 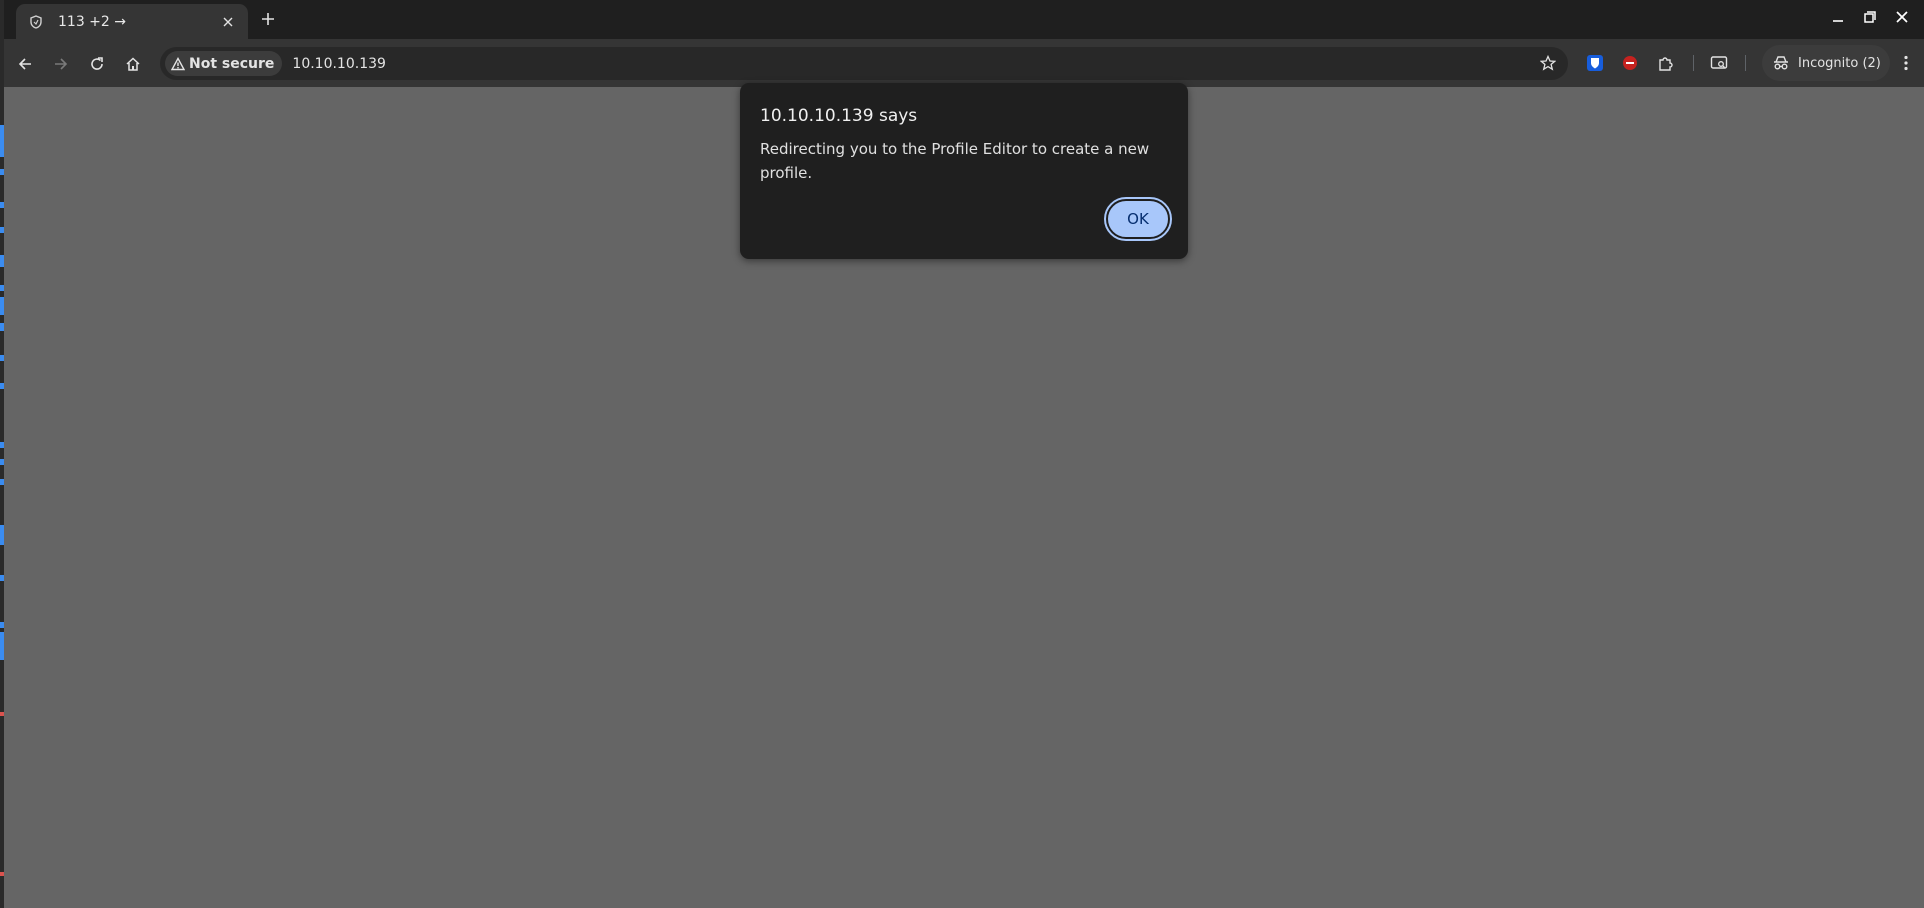 I want to click on active-tab: 113 +2 →, so click(x=132, y=21).